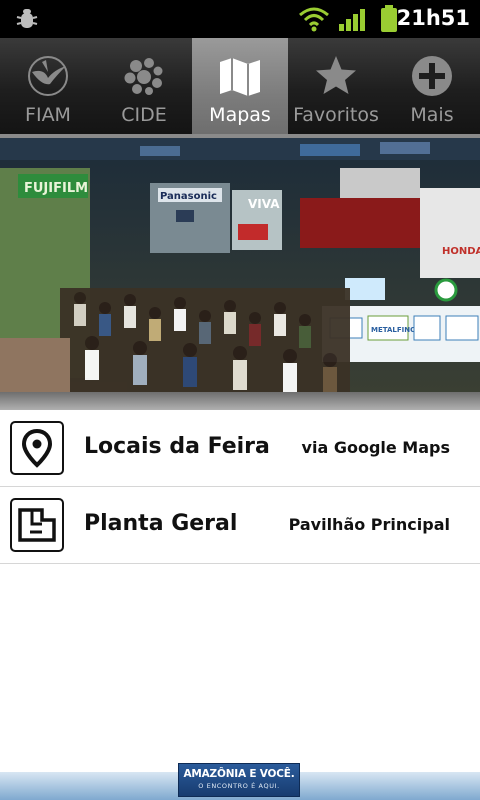  Describe the element at coordinates (56, 188) in the screenshot. I see `svg-text: FUJIFILM` at that location.